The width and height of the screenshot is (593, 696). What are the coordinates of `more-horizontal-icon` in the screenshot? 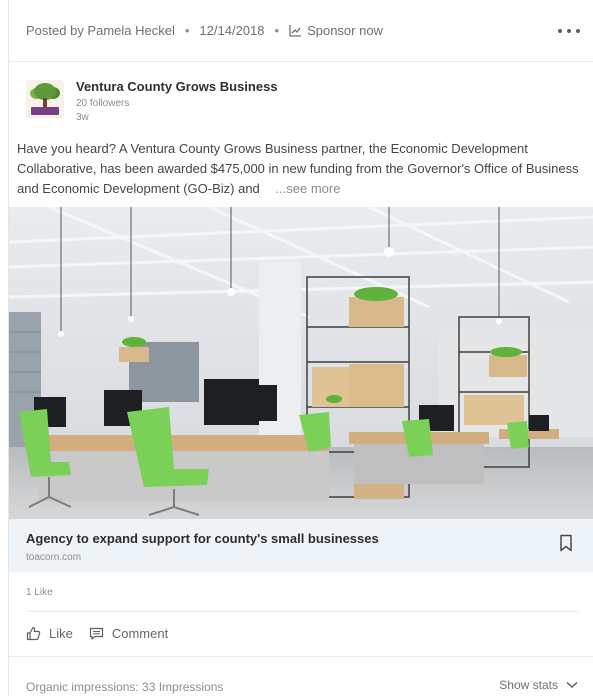 It's located at (560, 31).